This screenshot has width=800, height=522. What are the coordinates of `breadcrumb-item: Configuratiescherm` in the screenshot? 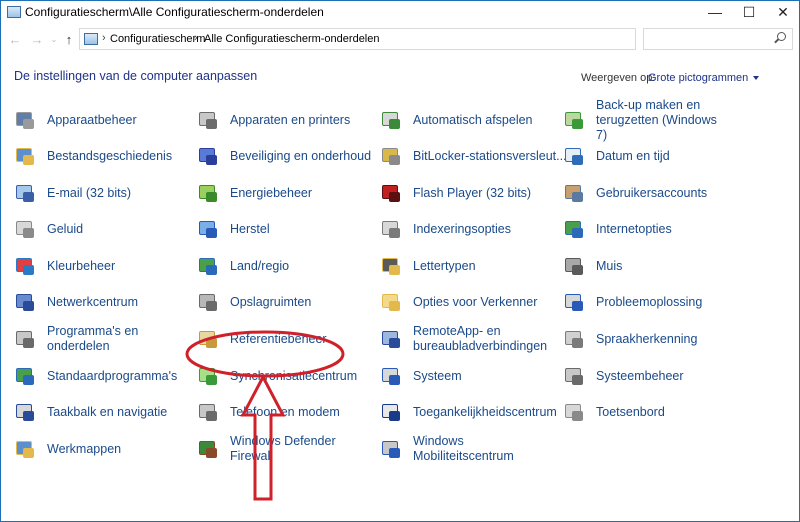 It's located at (157, 39).